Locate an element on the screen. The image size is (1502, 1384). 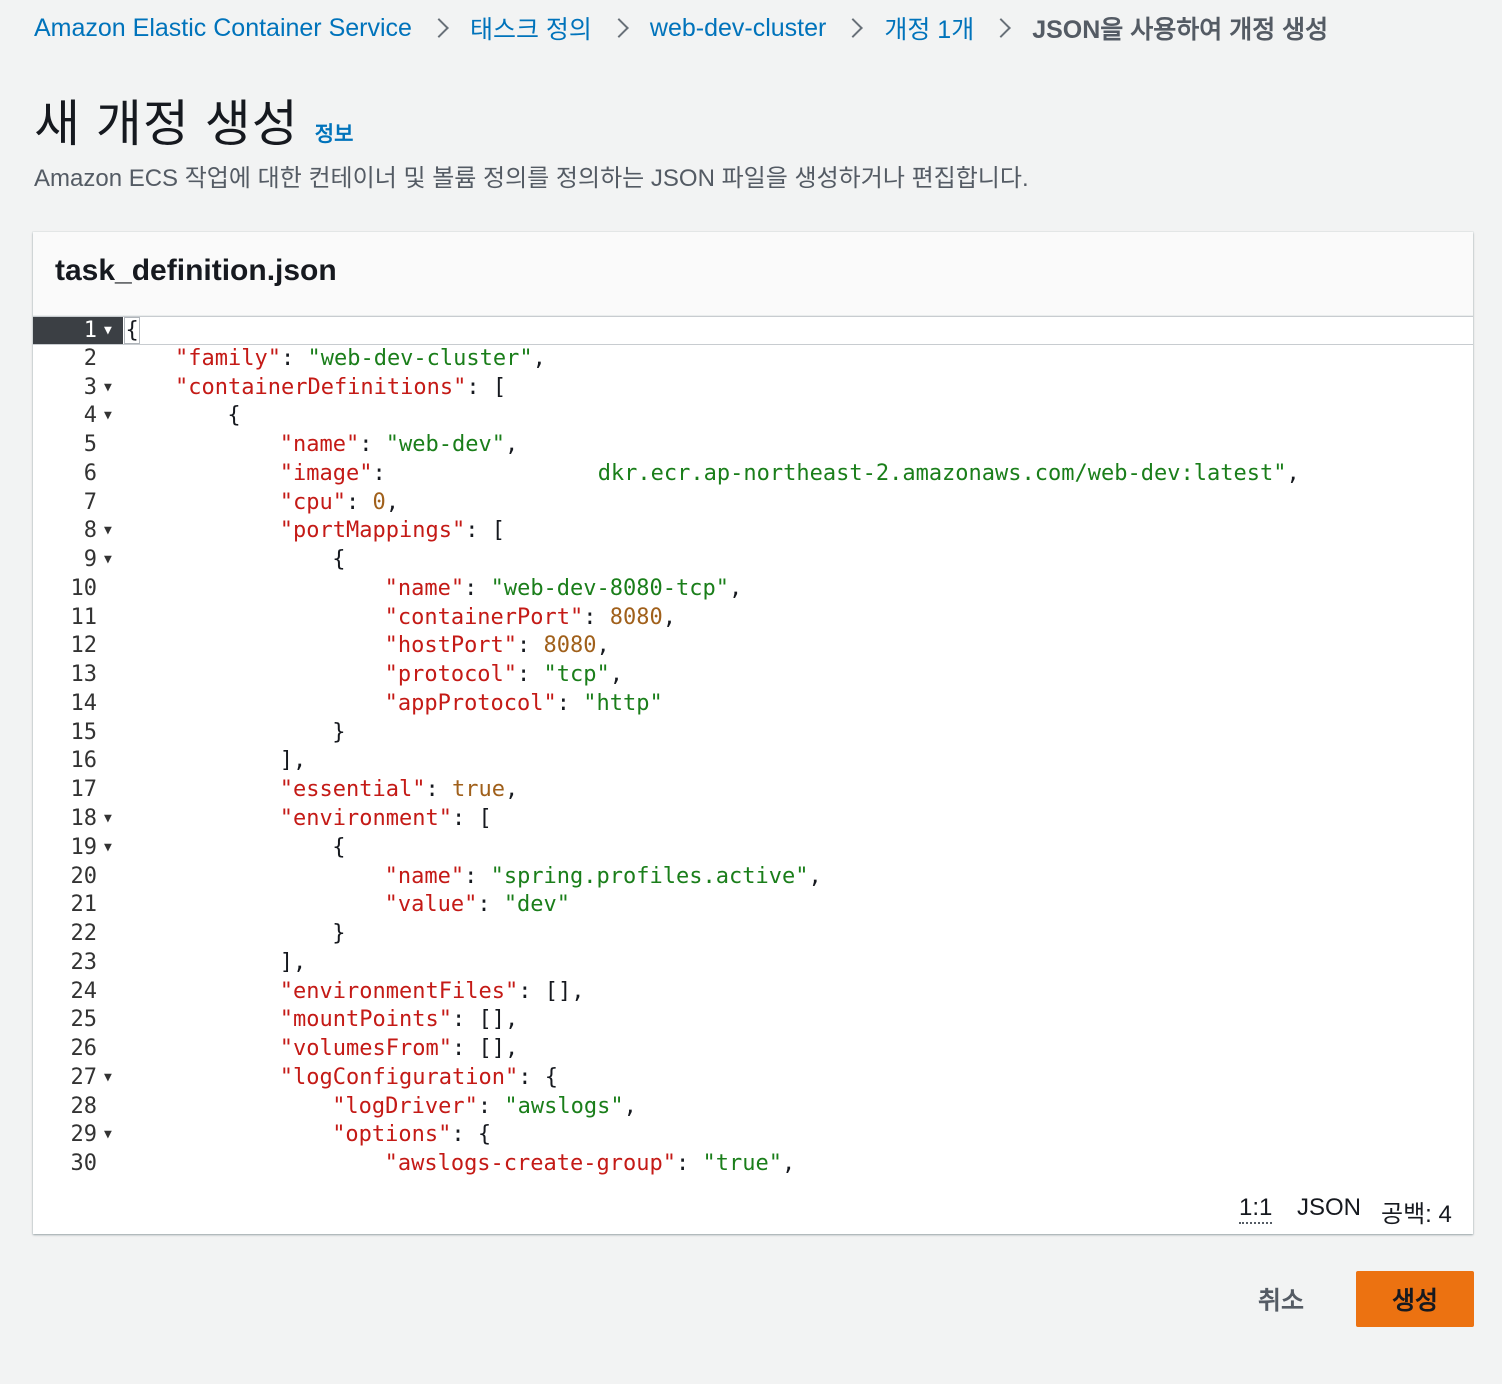
create-button: 생성 is located at coordinates (1415, 1299).